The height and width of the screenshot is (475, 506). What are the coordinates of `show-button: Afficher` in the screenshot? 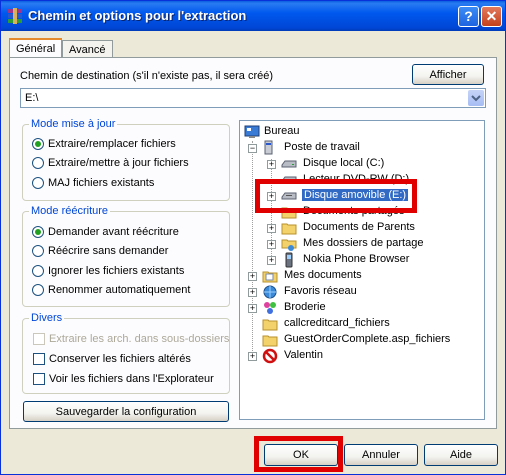 It's located at (448, 74).